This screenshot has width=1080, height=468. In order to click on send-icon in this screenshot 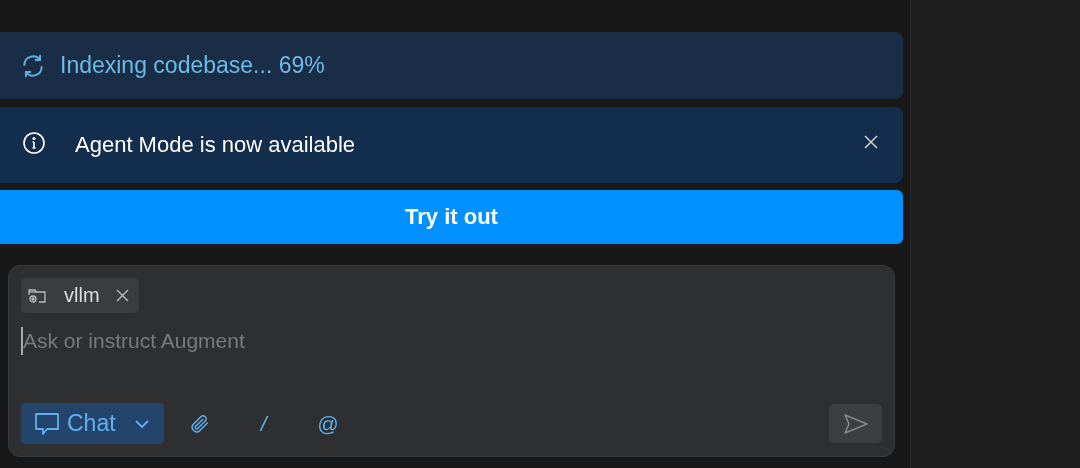, I will do `click(855, 423)`.